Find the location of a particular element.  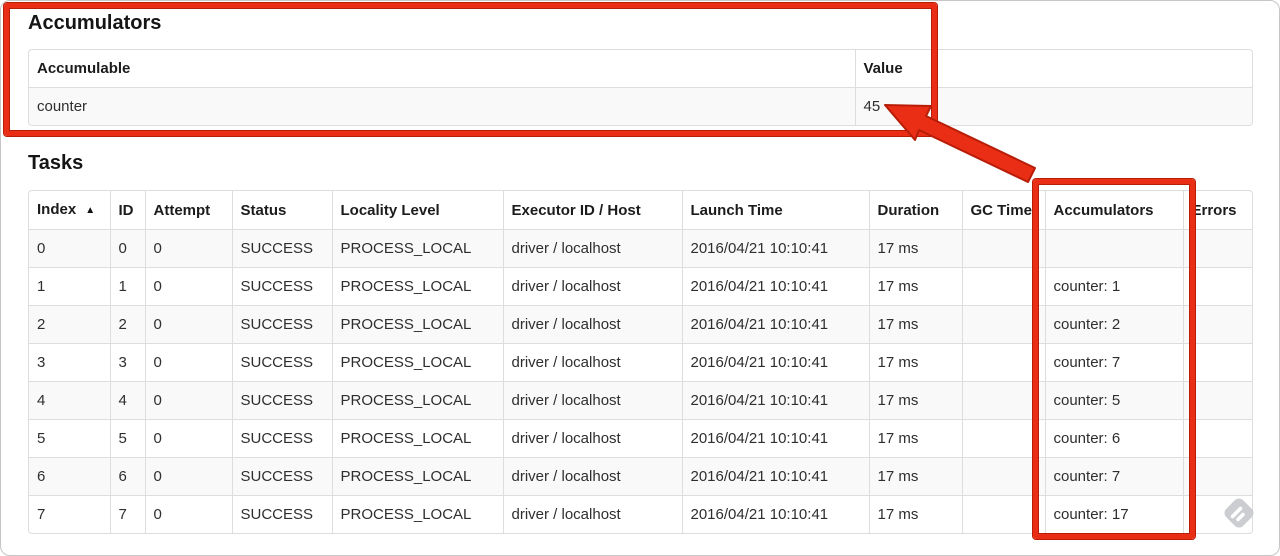

header-row: Accumulable Value is located at coordinates (640, 69).